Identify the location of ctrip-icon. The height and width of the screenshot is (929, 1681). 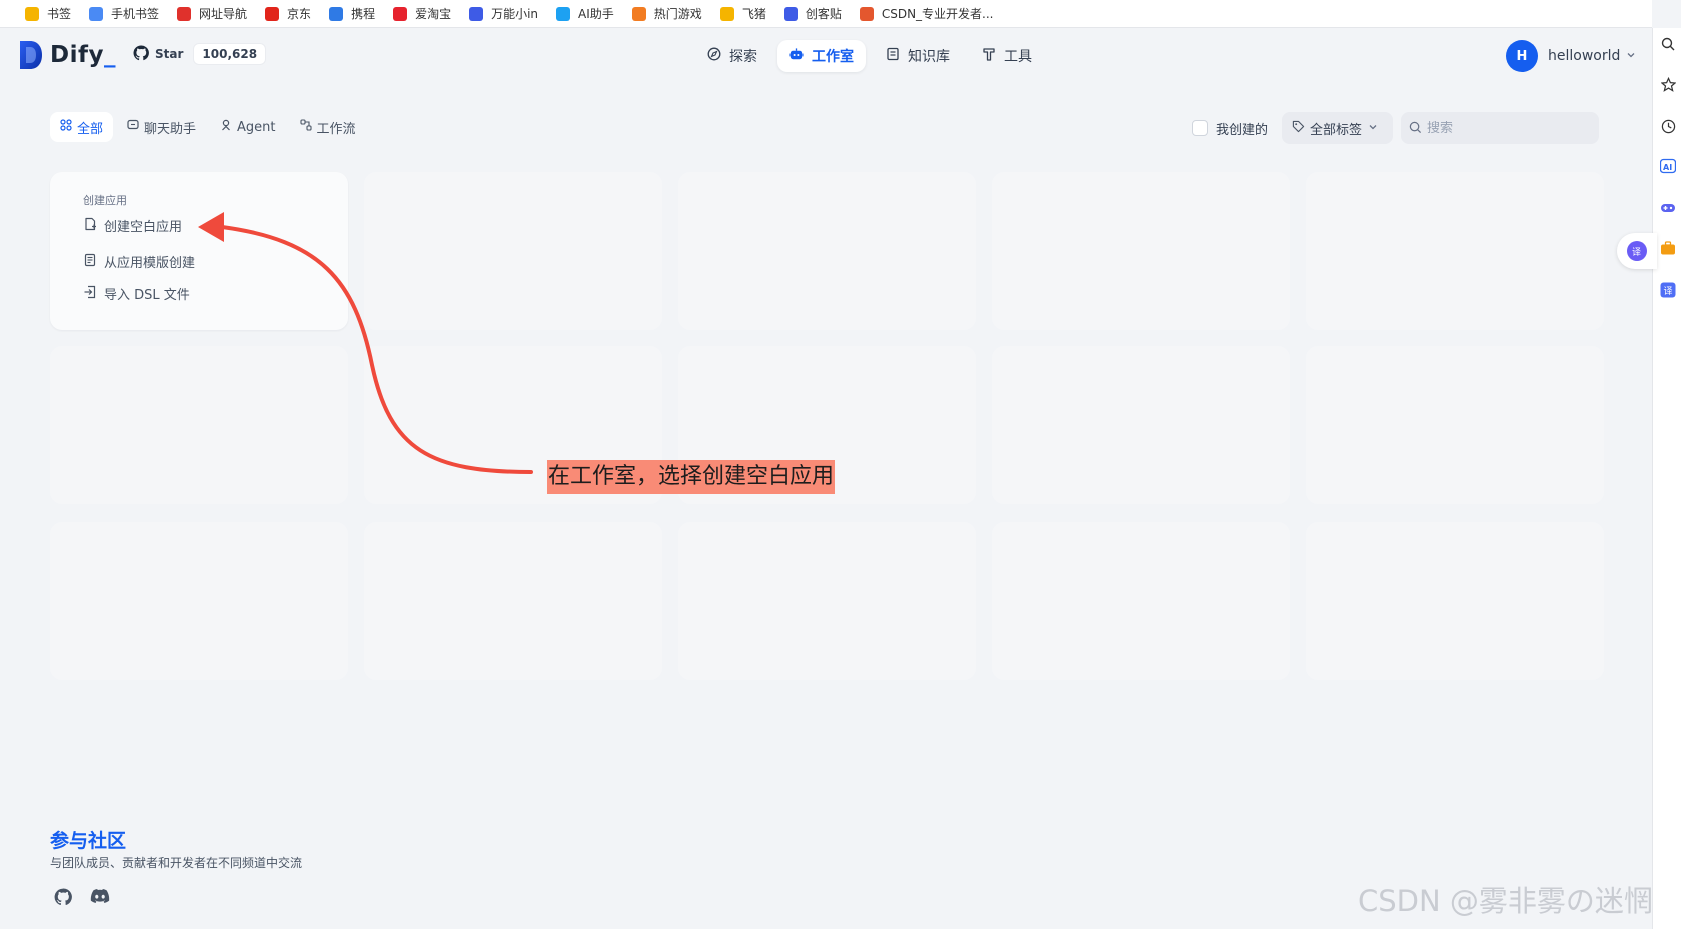
(336, 13).